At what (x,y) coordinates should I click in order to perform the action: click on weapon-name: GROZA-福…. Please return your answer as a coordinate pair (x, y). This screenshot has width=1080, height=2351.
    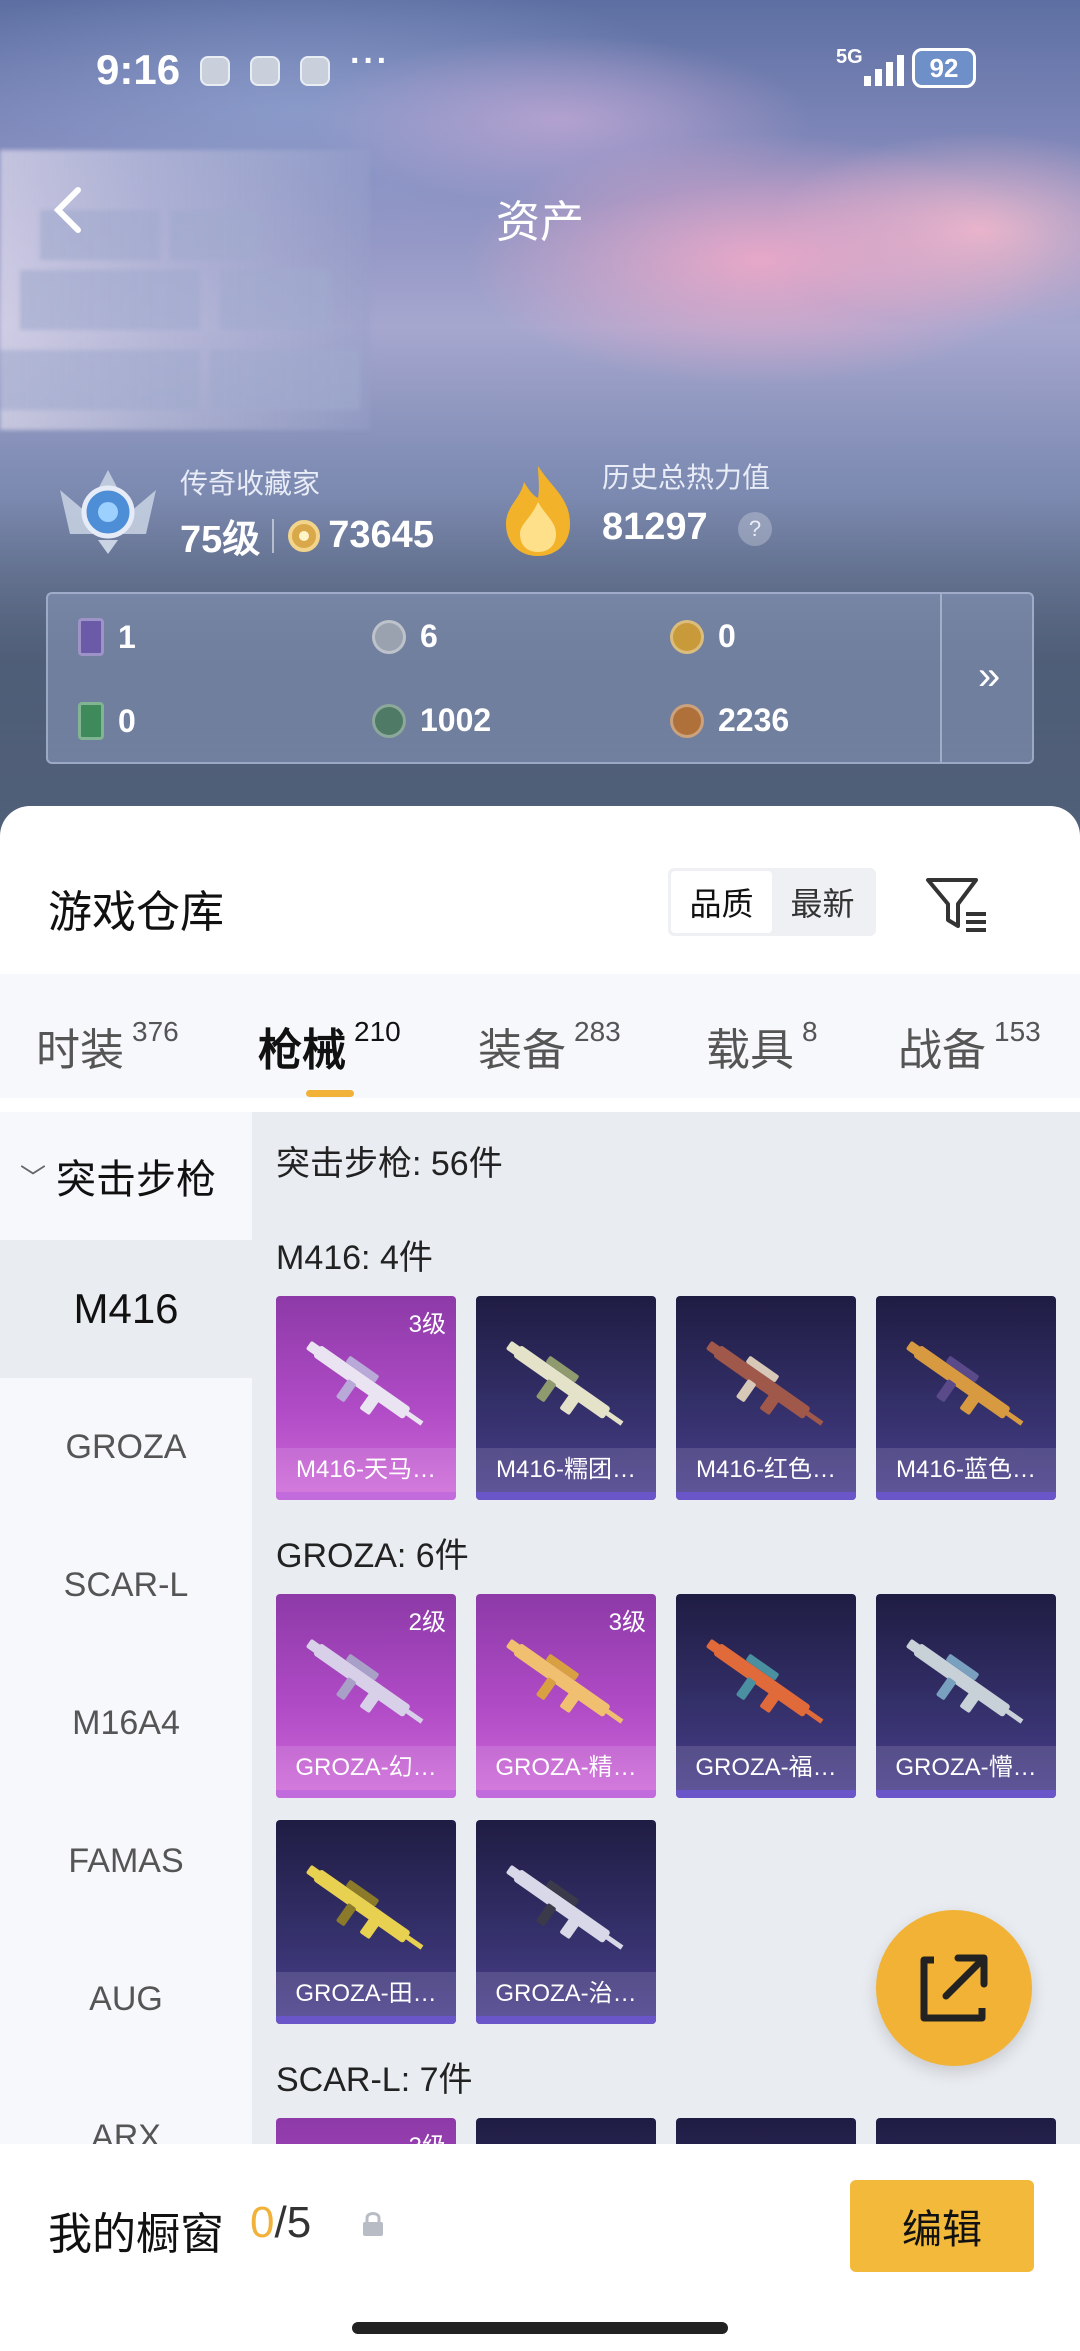
    Looking at the image, I should click on (766, 1768).